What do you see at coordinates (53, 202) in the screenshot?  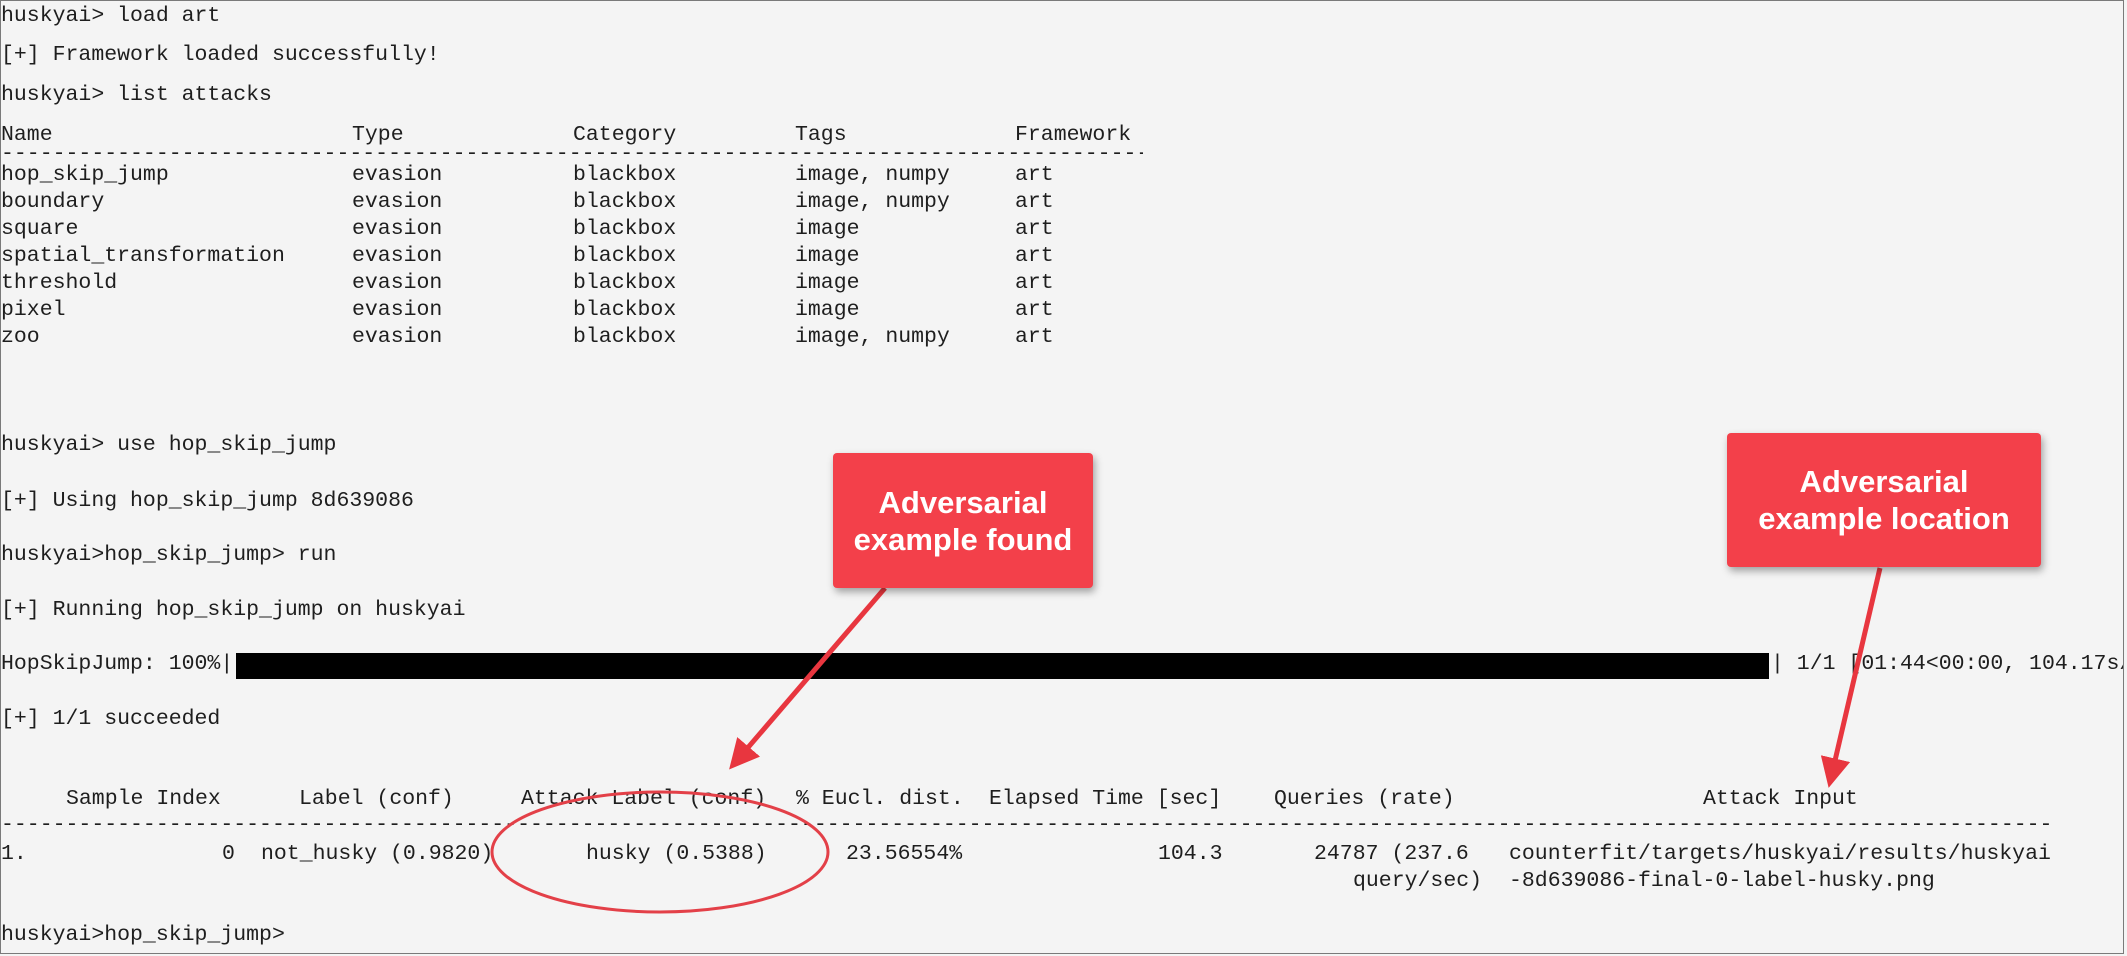 I see `attack-name: boundary` at bounding box center [53, 202].